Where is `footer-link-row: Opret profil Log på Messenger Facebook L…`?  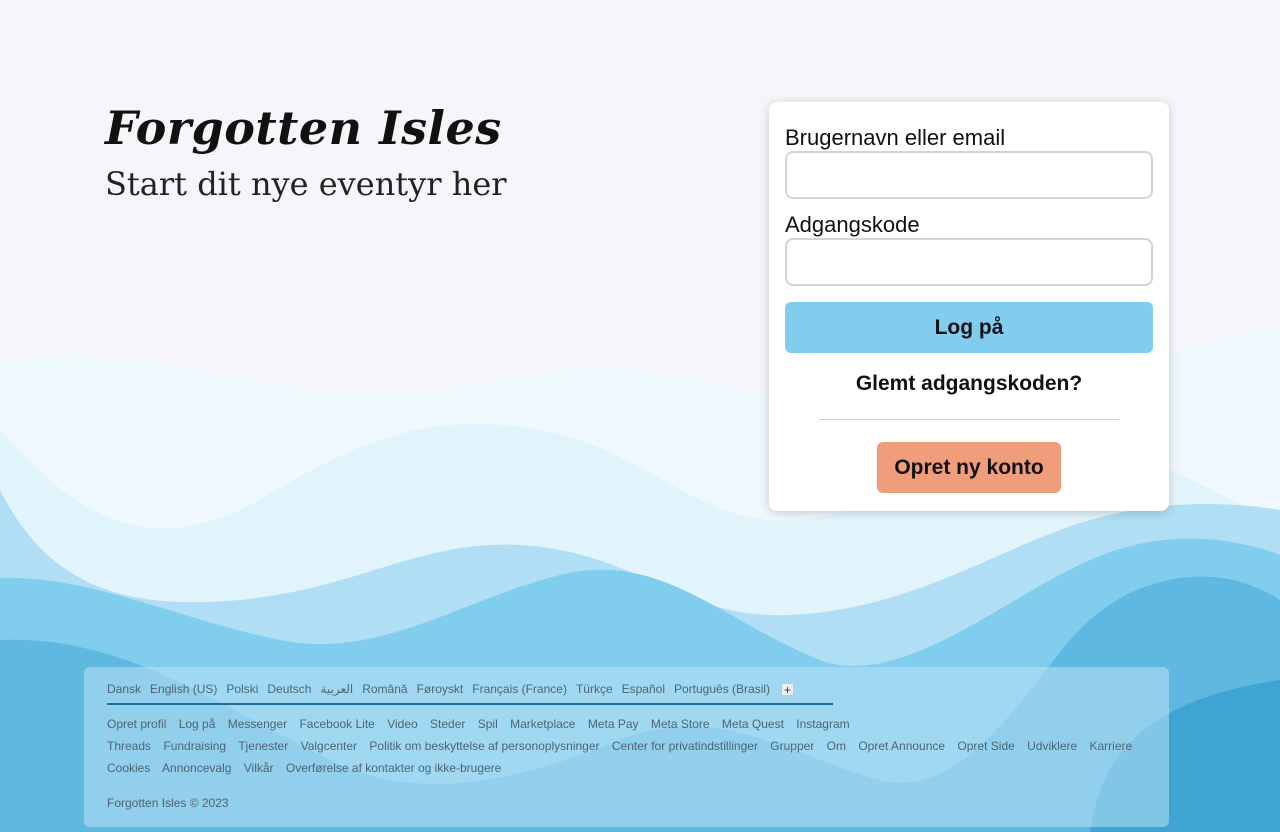 footer-link-row: Opret profil Log på Messenger Facebook L… is located at coordinates (627, 724).